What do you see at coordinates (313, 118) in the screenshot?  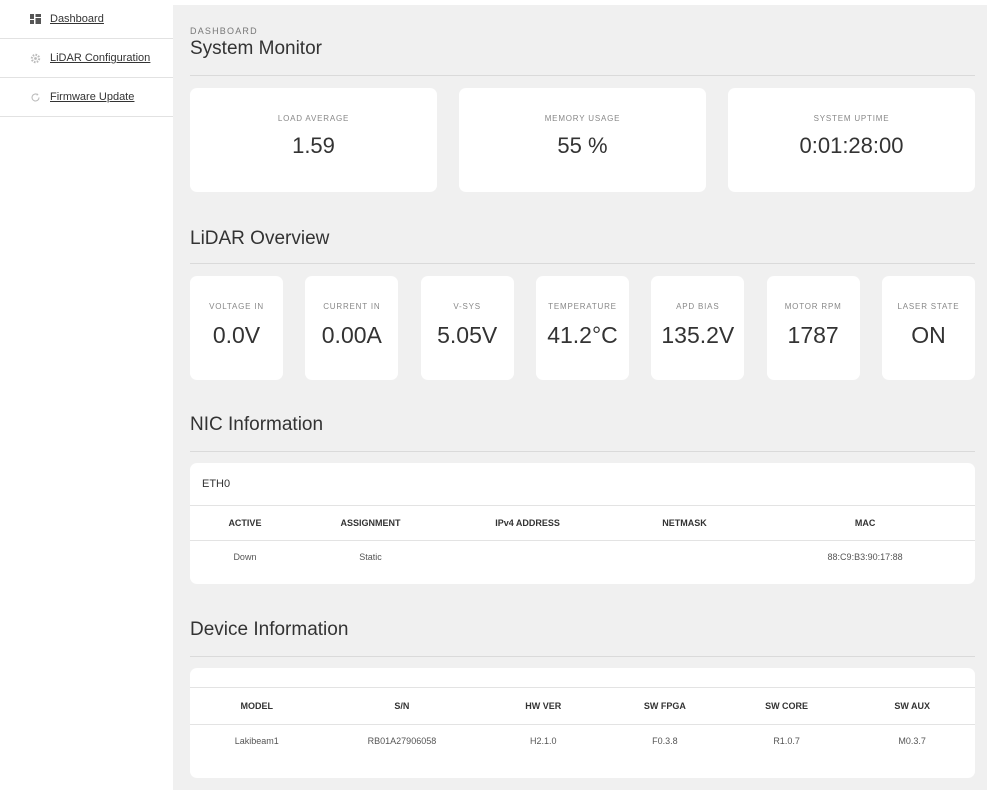 I see `stat-label: LOAD AVERAGE` at bounding box center [313, 118].